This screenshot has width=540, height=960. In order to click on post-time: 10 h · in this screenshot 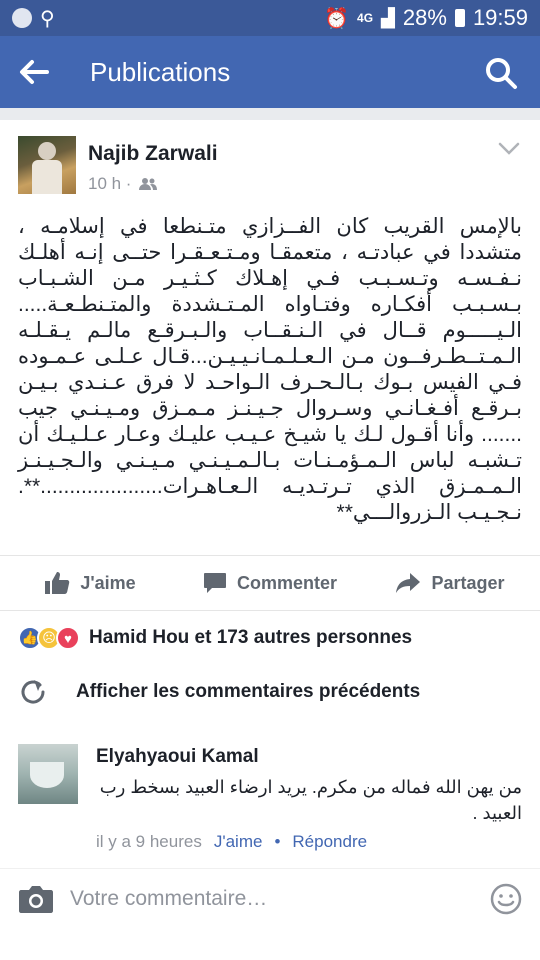, I will do `click(110, 183)`.